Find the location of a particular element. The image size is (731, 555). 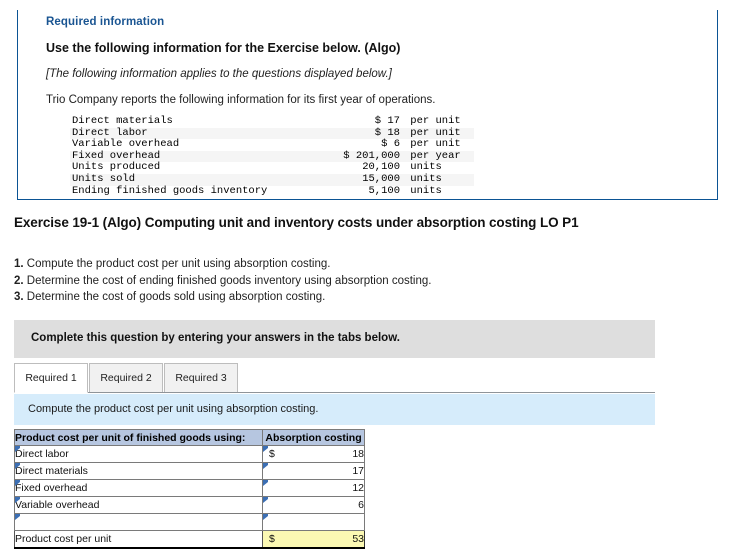

total-label-text: Product cost per unit is located at coordinates (63, 538).